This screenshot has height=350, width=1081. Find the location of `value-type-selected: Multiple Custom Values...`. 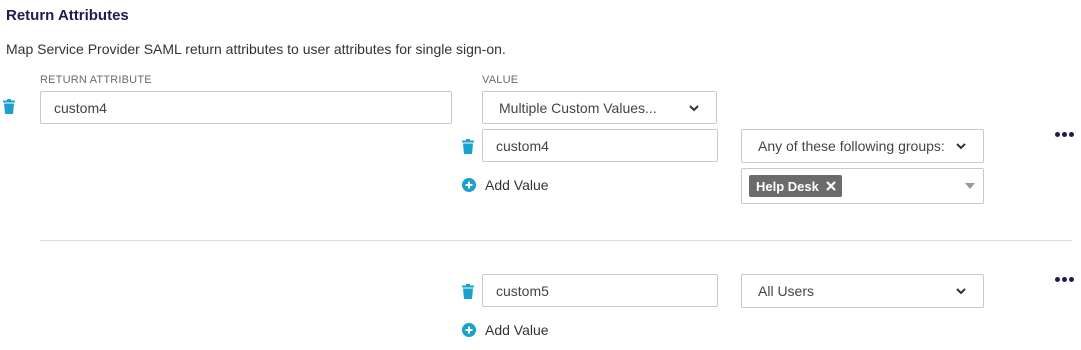

value-type-selected: Multiple Custom Values... is located at coordinates (578, 107).